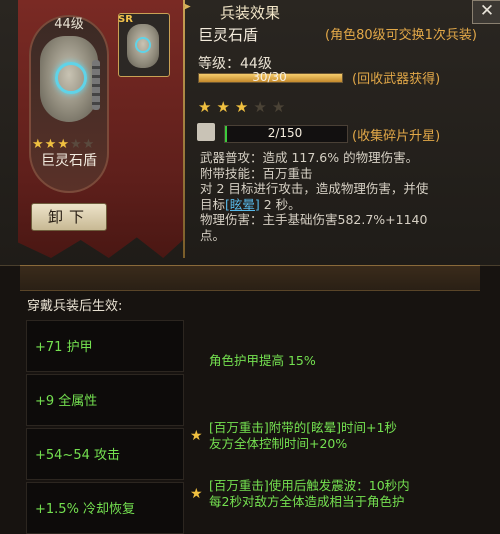  I want to click on shield-thumbnail-icon, so click(143, 46).